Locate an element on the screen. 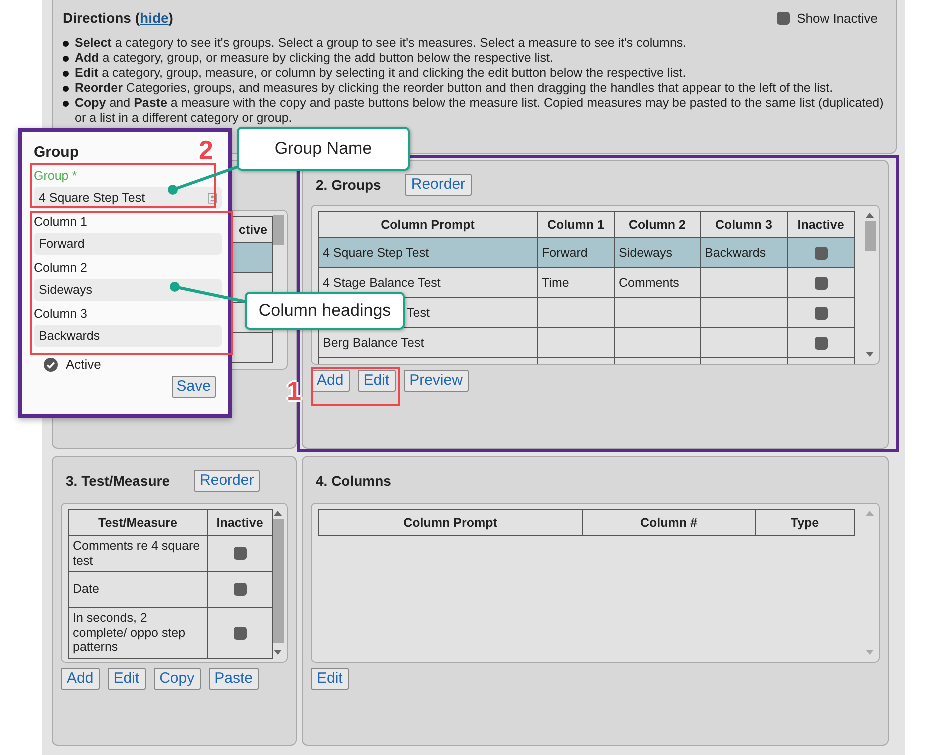  table-cell: Berg Balance Test is located at coordinates (373, 343).